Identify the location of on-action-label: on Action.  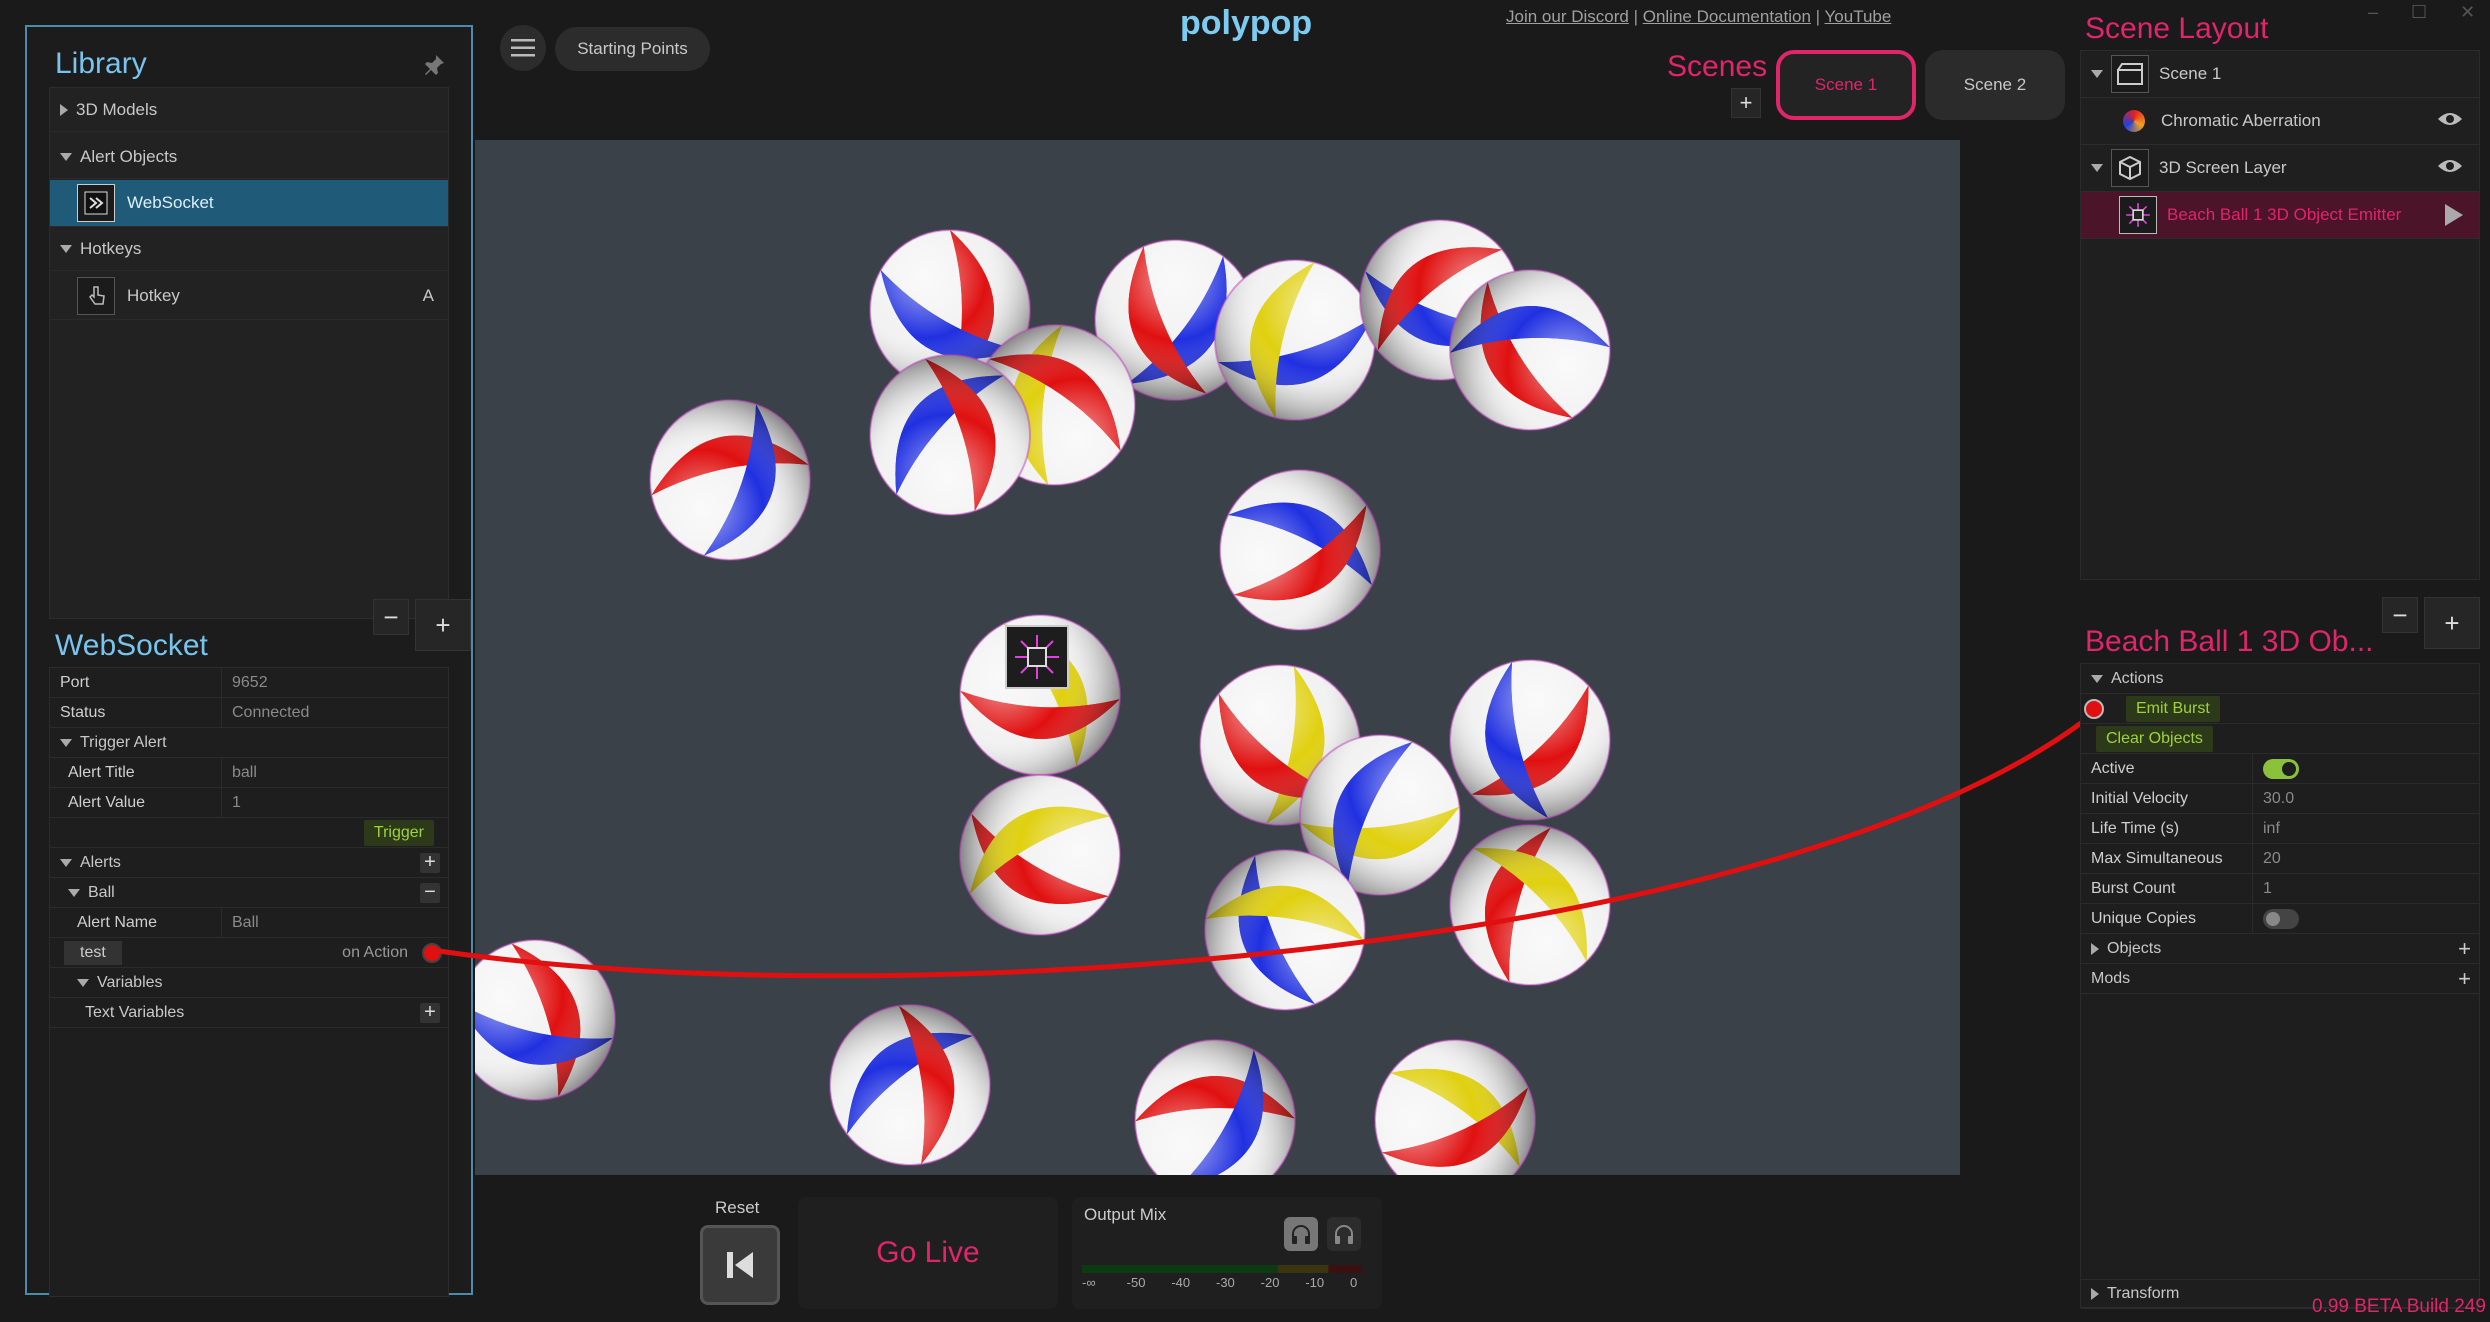
(375, 952).